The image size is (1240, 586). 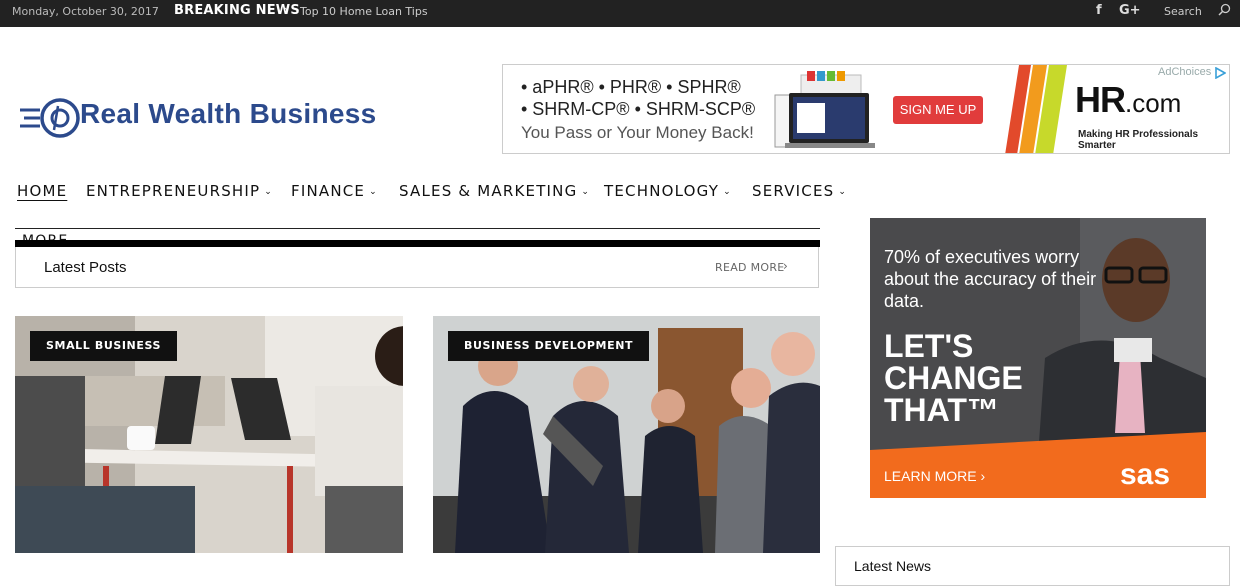 What do you see at coordinates (631, 87) in the screenshot?
I see `ad-line-1: • aPHR® • PHR® • SPHR®` at bounding box center [631, 87].